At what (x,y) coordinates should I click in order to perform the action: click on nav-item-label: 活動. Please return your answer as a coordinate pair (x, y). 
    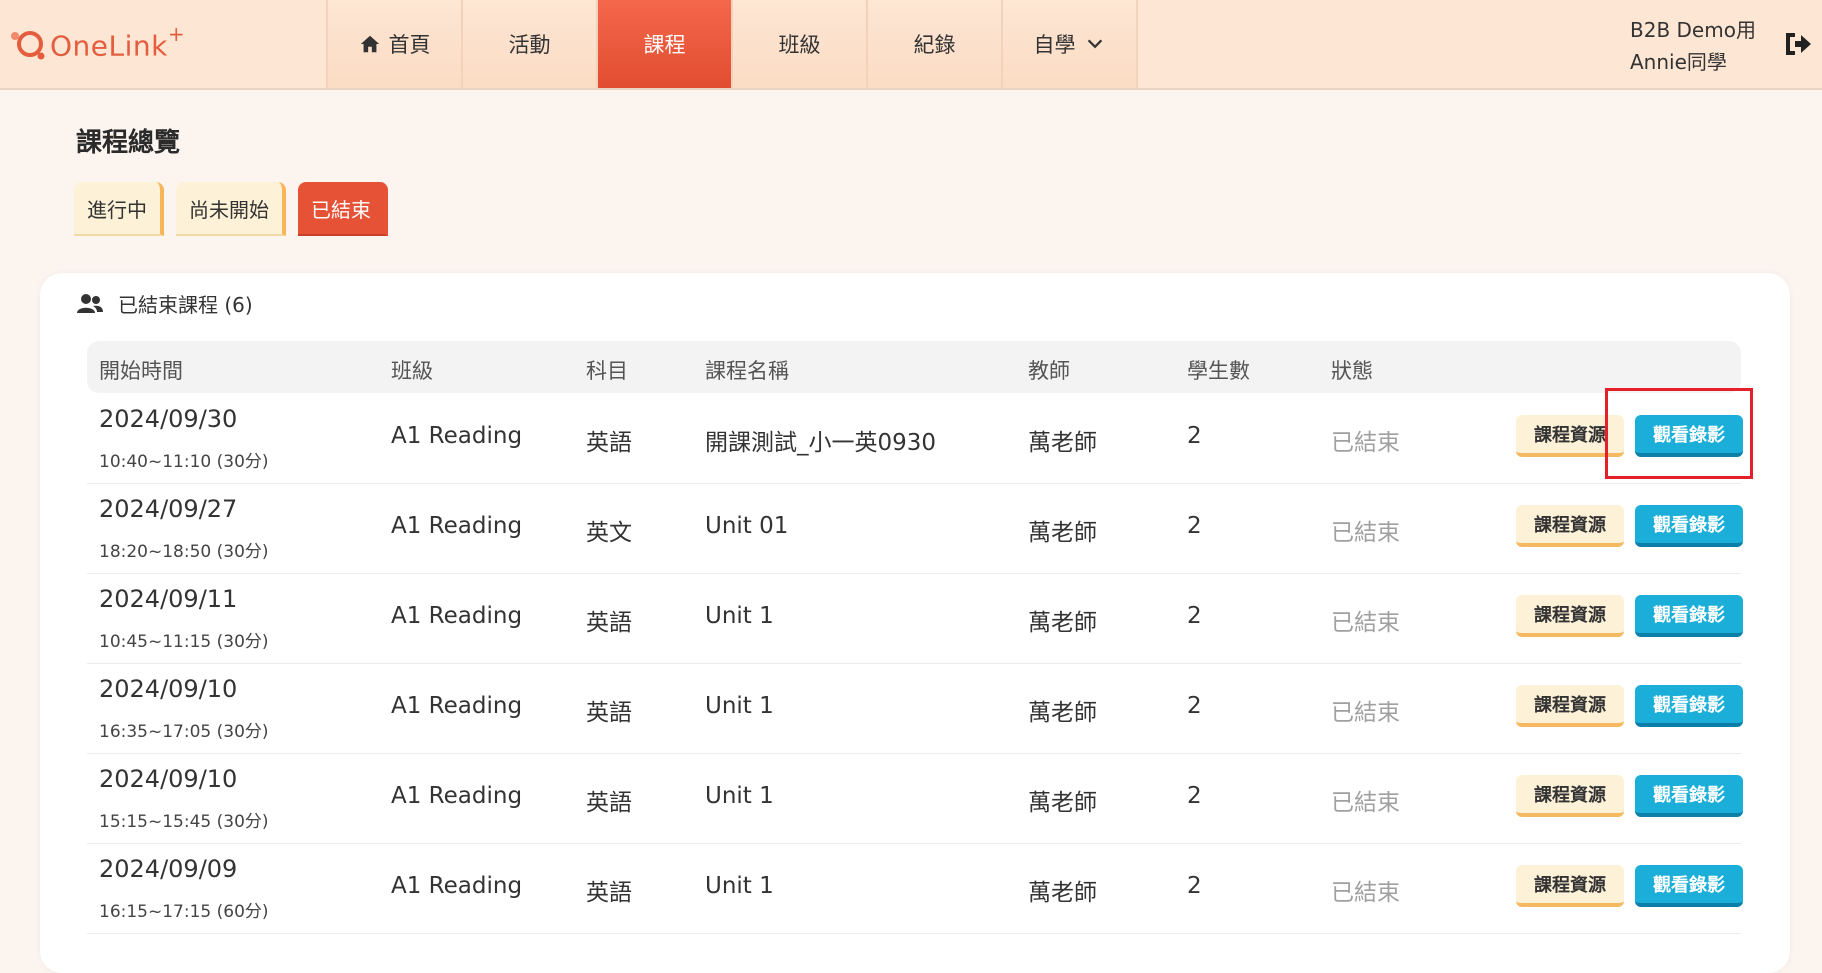
    Looking at the image, I should click on (529, 45).